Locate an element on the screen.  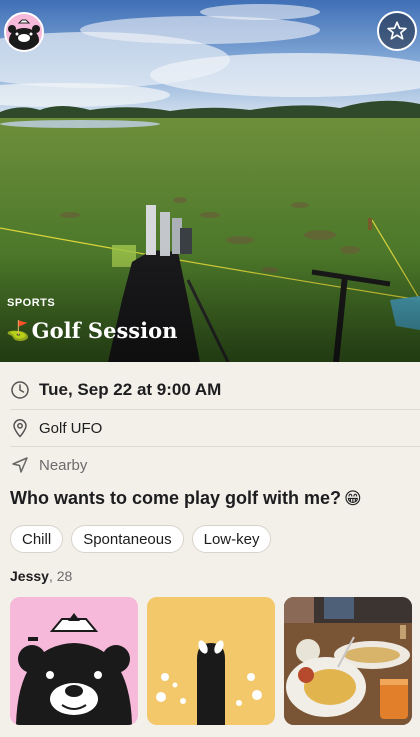
vibe-tags: Chill Spontaneous Low-key is located at coordinates (141, 539).